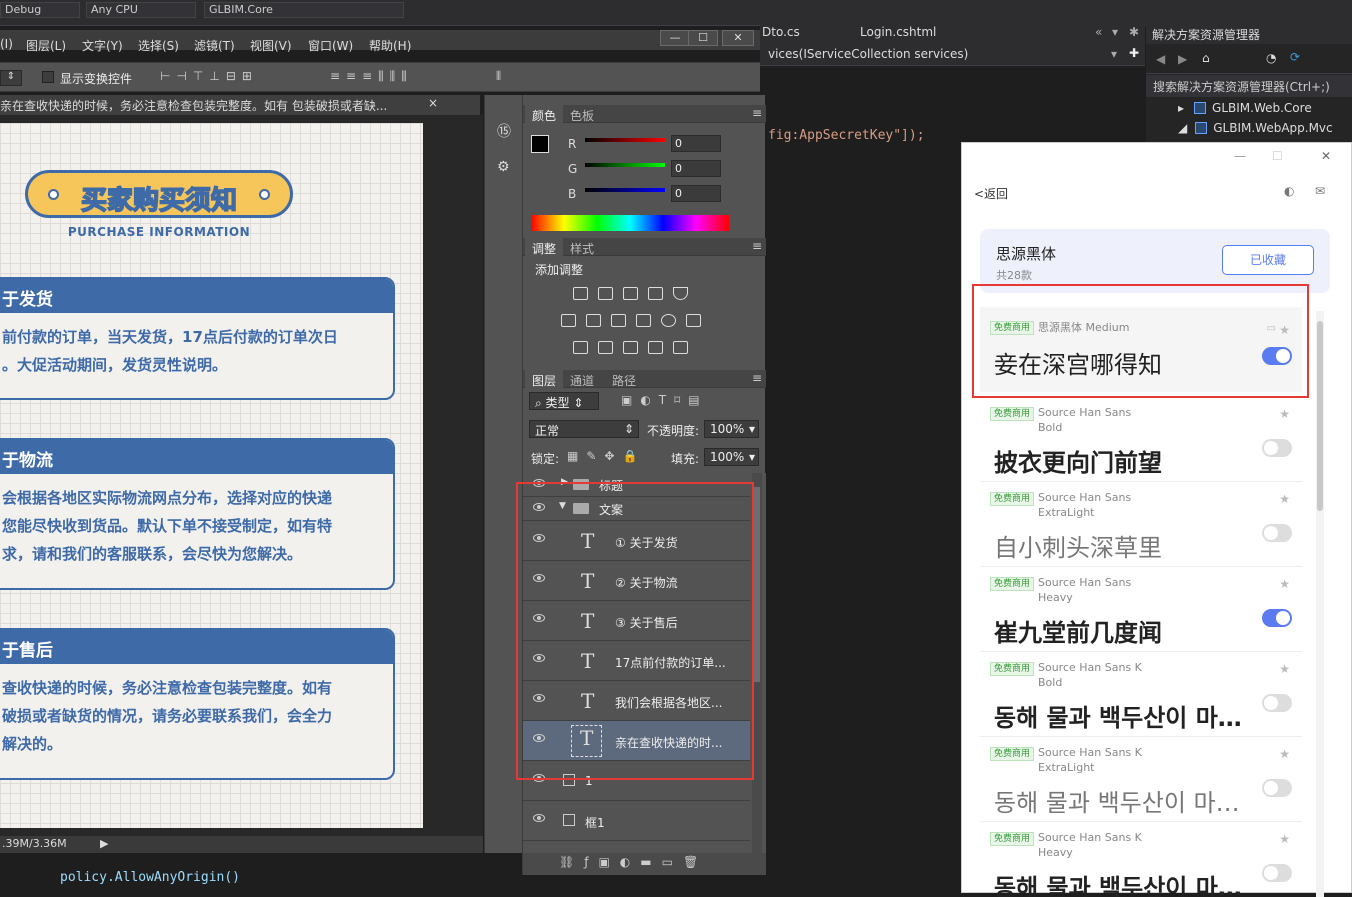 This screenshot has height=897, width=1352. What do you see at coordinates (664, 400) in the screenshot?
I see `layer-filter-icons: ▣◐T⌑▤` at bounding box center [664, 400].